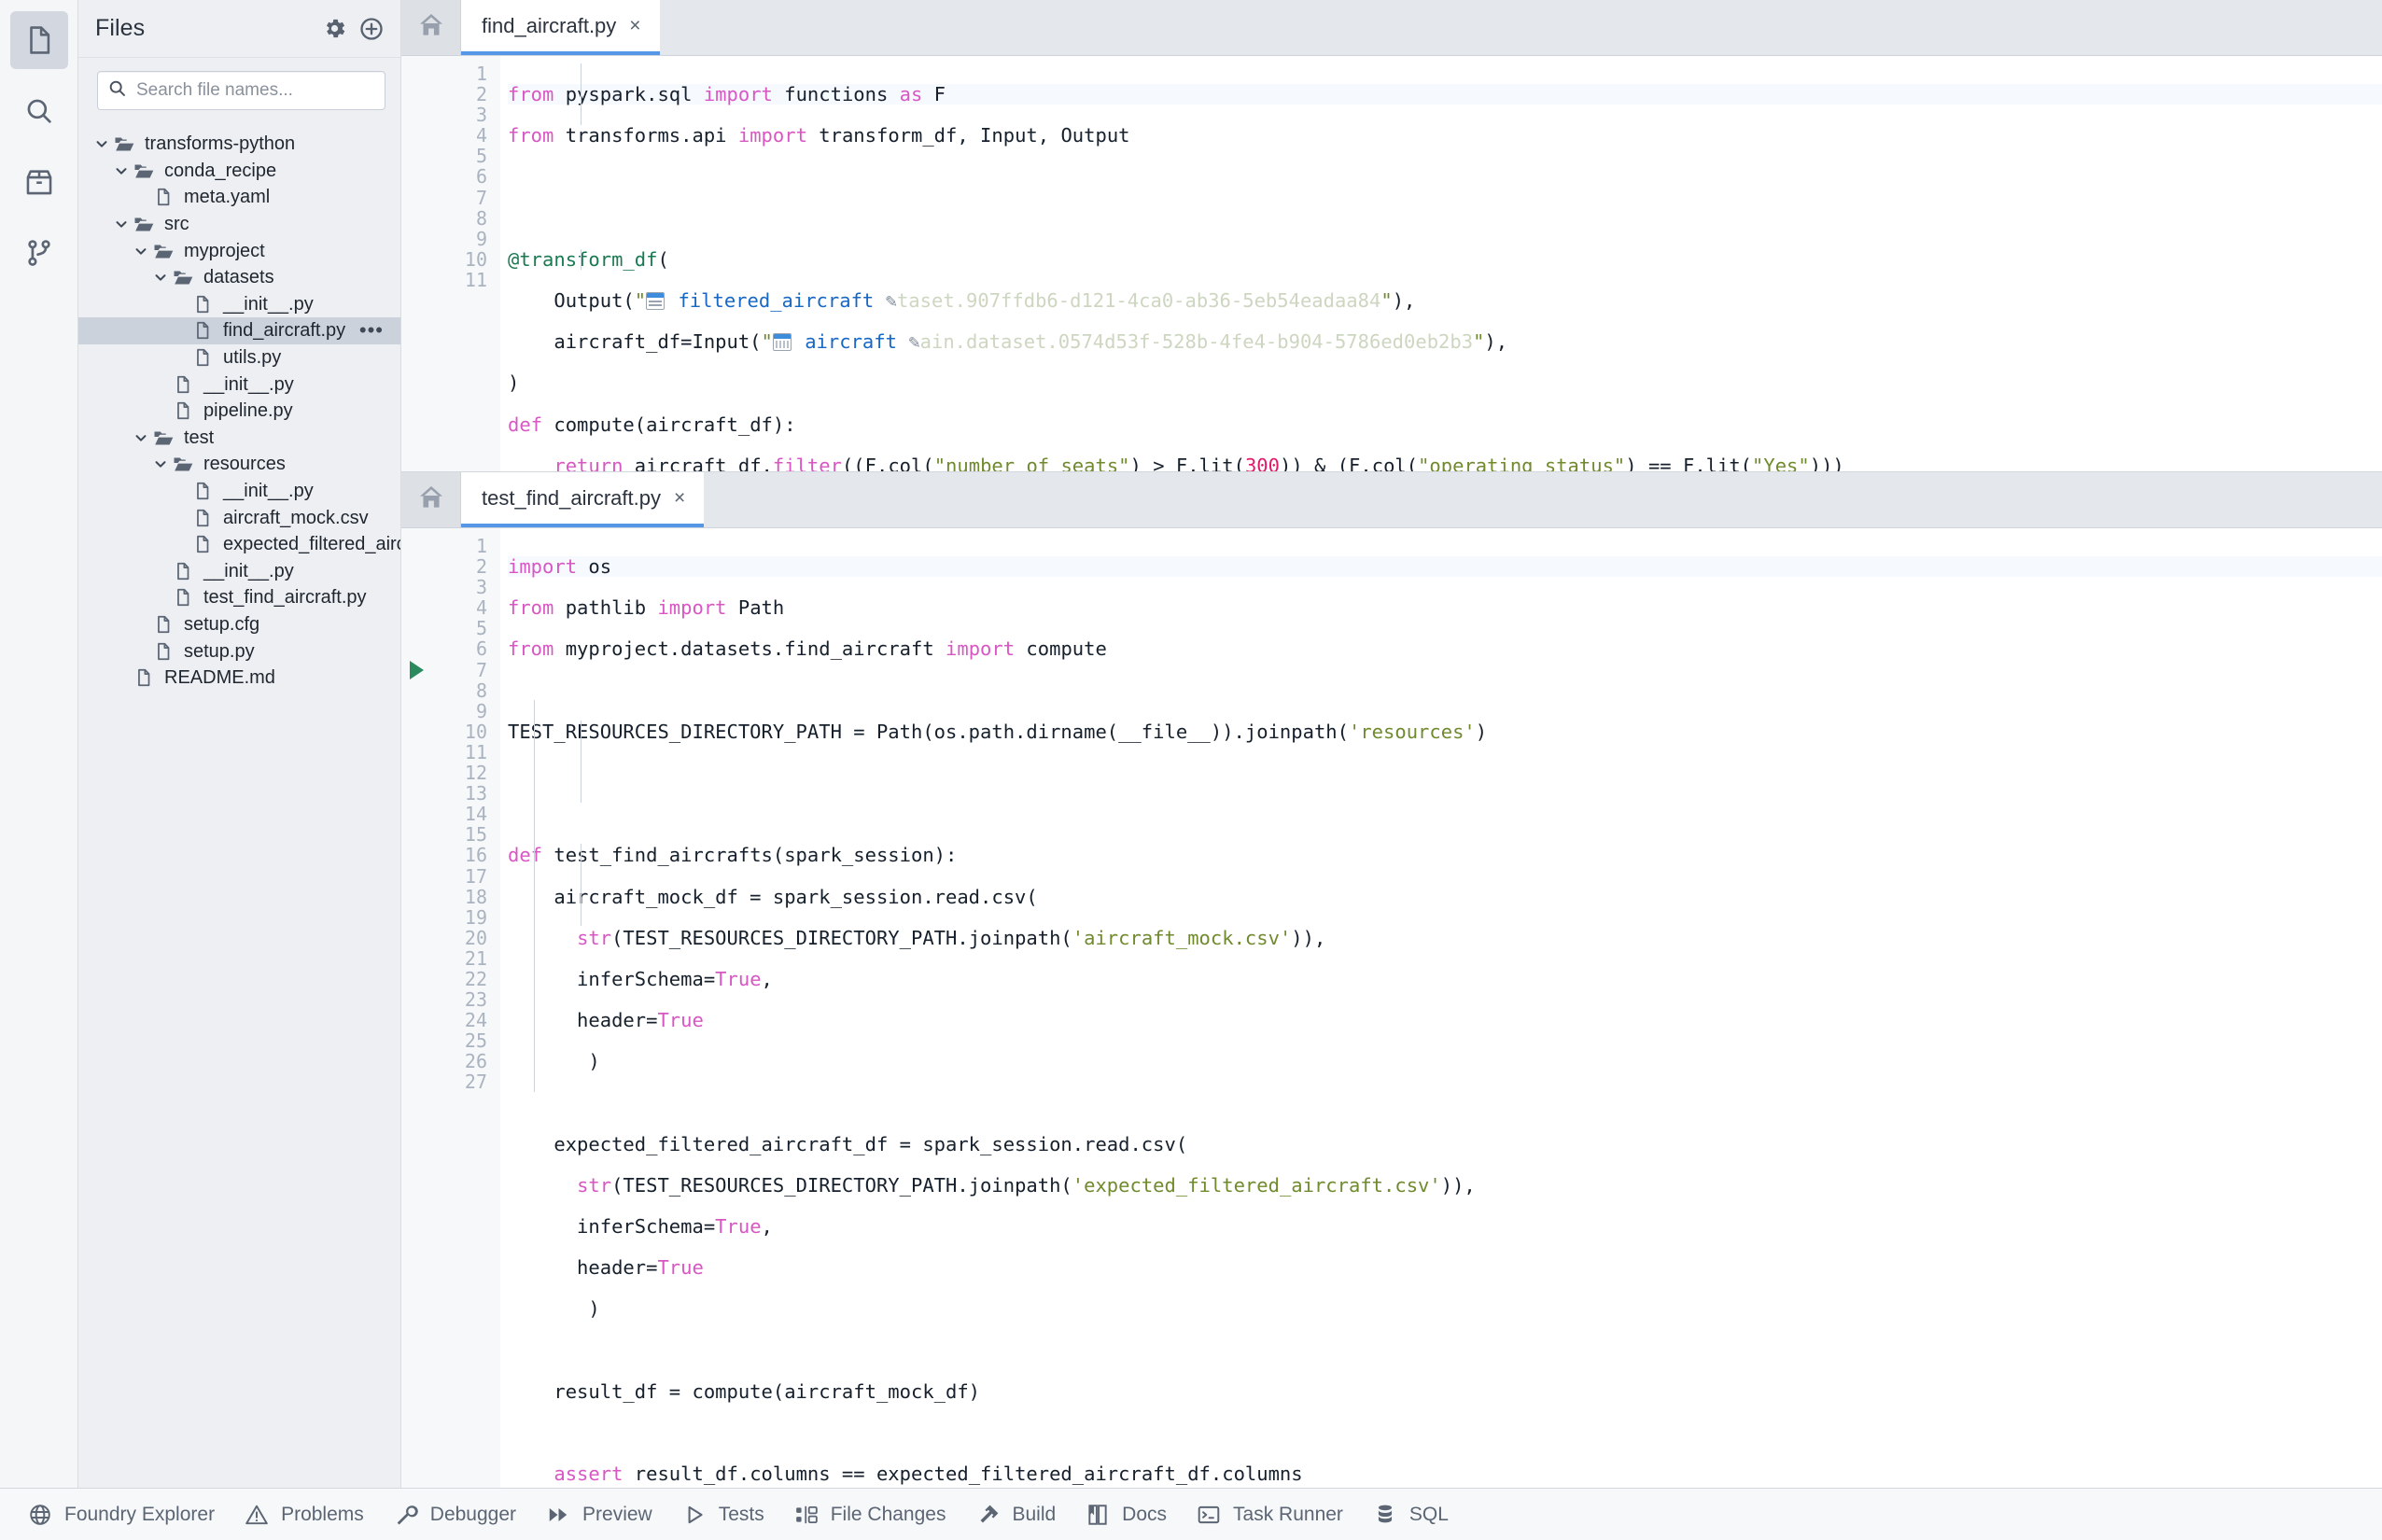 This screenshot has height=1540, width=2382. I want to click on activity-item-search, so click(39, 111).